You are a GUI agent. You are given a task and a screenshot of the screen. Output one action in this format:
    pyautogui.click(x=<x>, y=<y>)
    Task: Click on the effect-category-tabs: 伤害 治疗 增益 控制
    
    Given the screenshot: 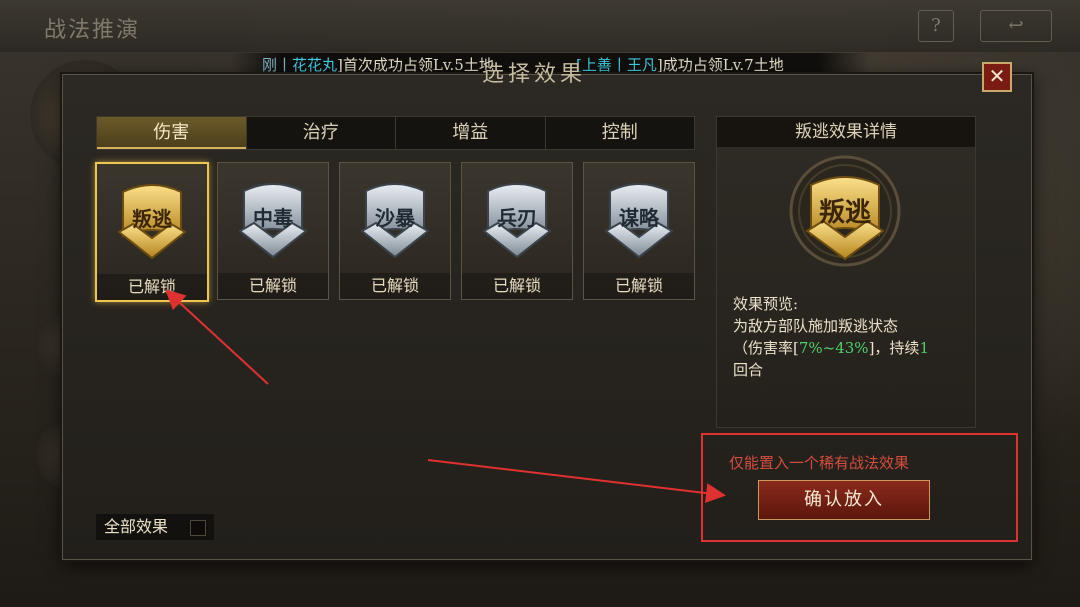 What is the action you would take?
    pyautogui.click(x=395, y=133)
    